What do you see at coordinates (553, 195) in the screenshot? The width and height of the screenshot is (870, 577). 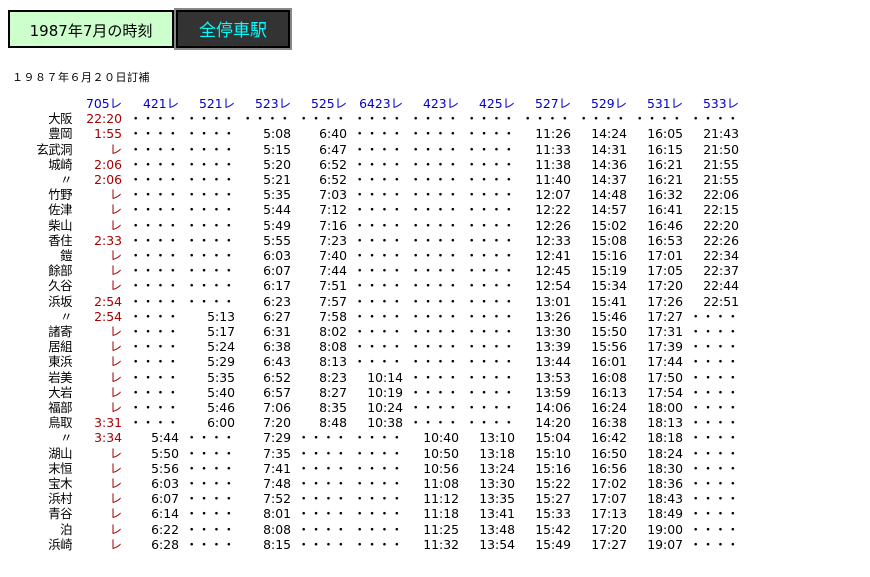 I see `time-cell: 12:07` at bounding box center [553, 195].